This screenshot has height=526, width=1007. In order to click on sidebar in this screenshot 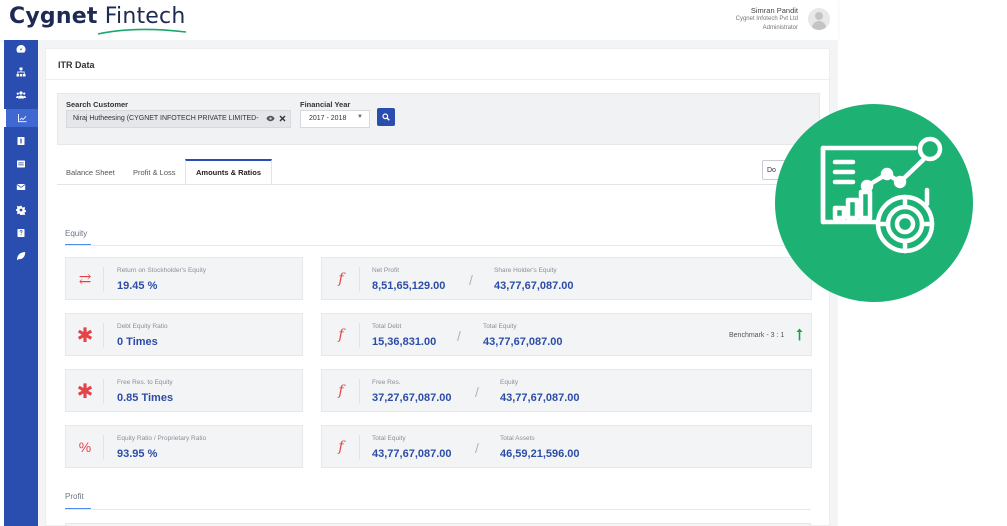, I will do `click(21, 283)`.